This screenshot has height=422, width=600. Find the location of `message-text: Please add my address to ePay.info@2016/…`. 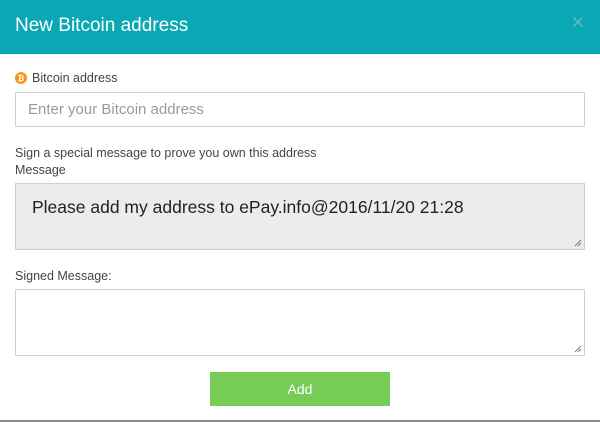

message-text: Please add my address to ePay.info@2016/… is located at coordinates (248, 207).